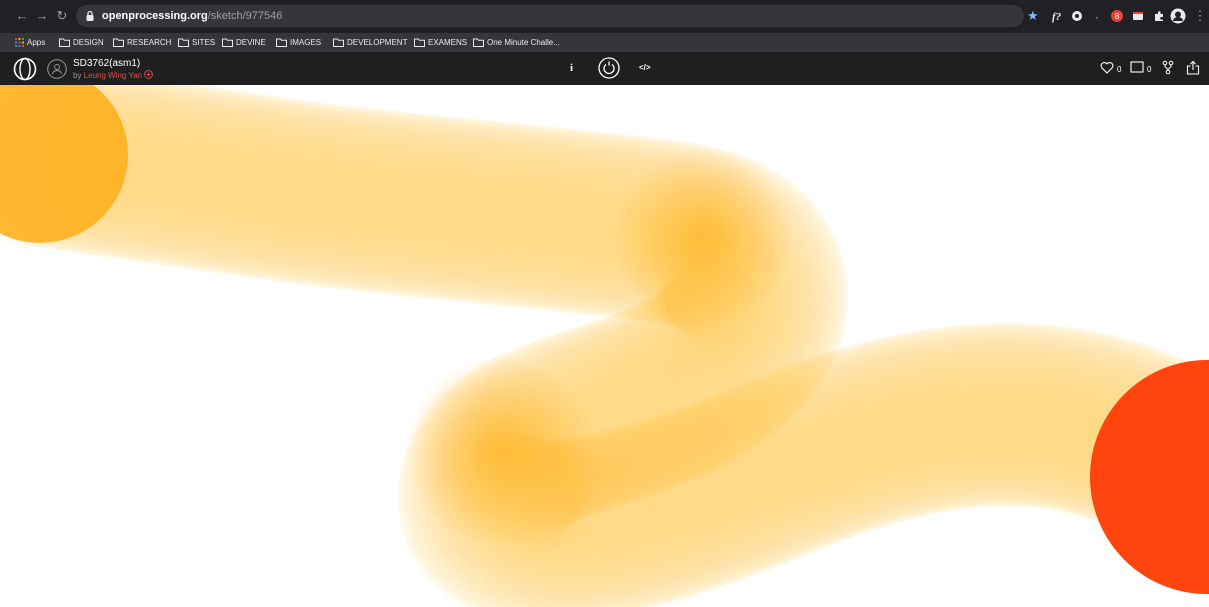 This screenshot has height=607, width=1209. I want to click on bookmark-apps: Apps, so click(30, 42).